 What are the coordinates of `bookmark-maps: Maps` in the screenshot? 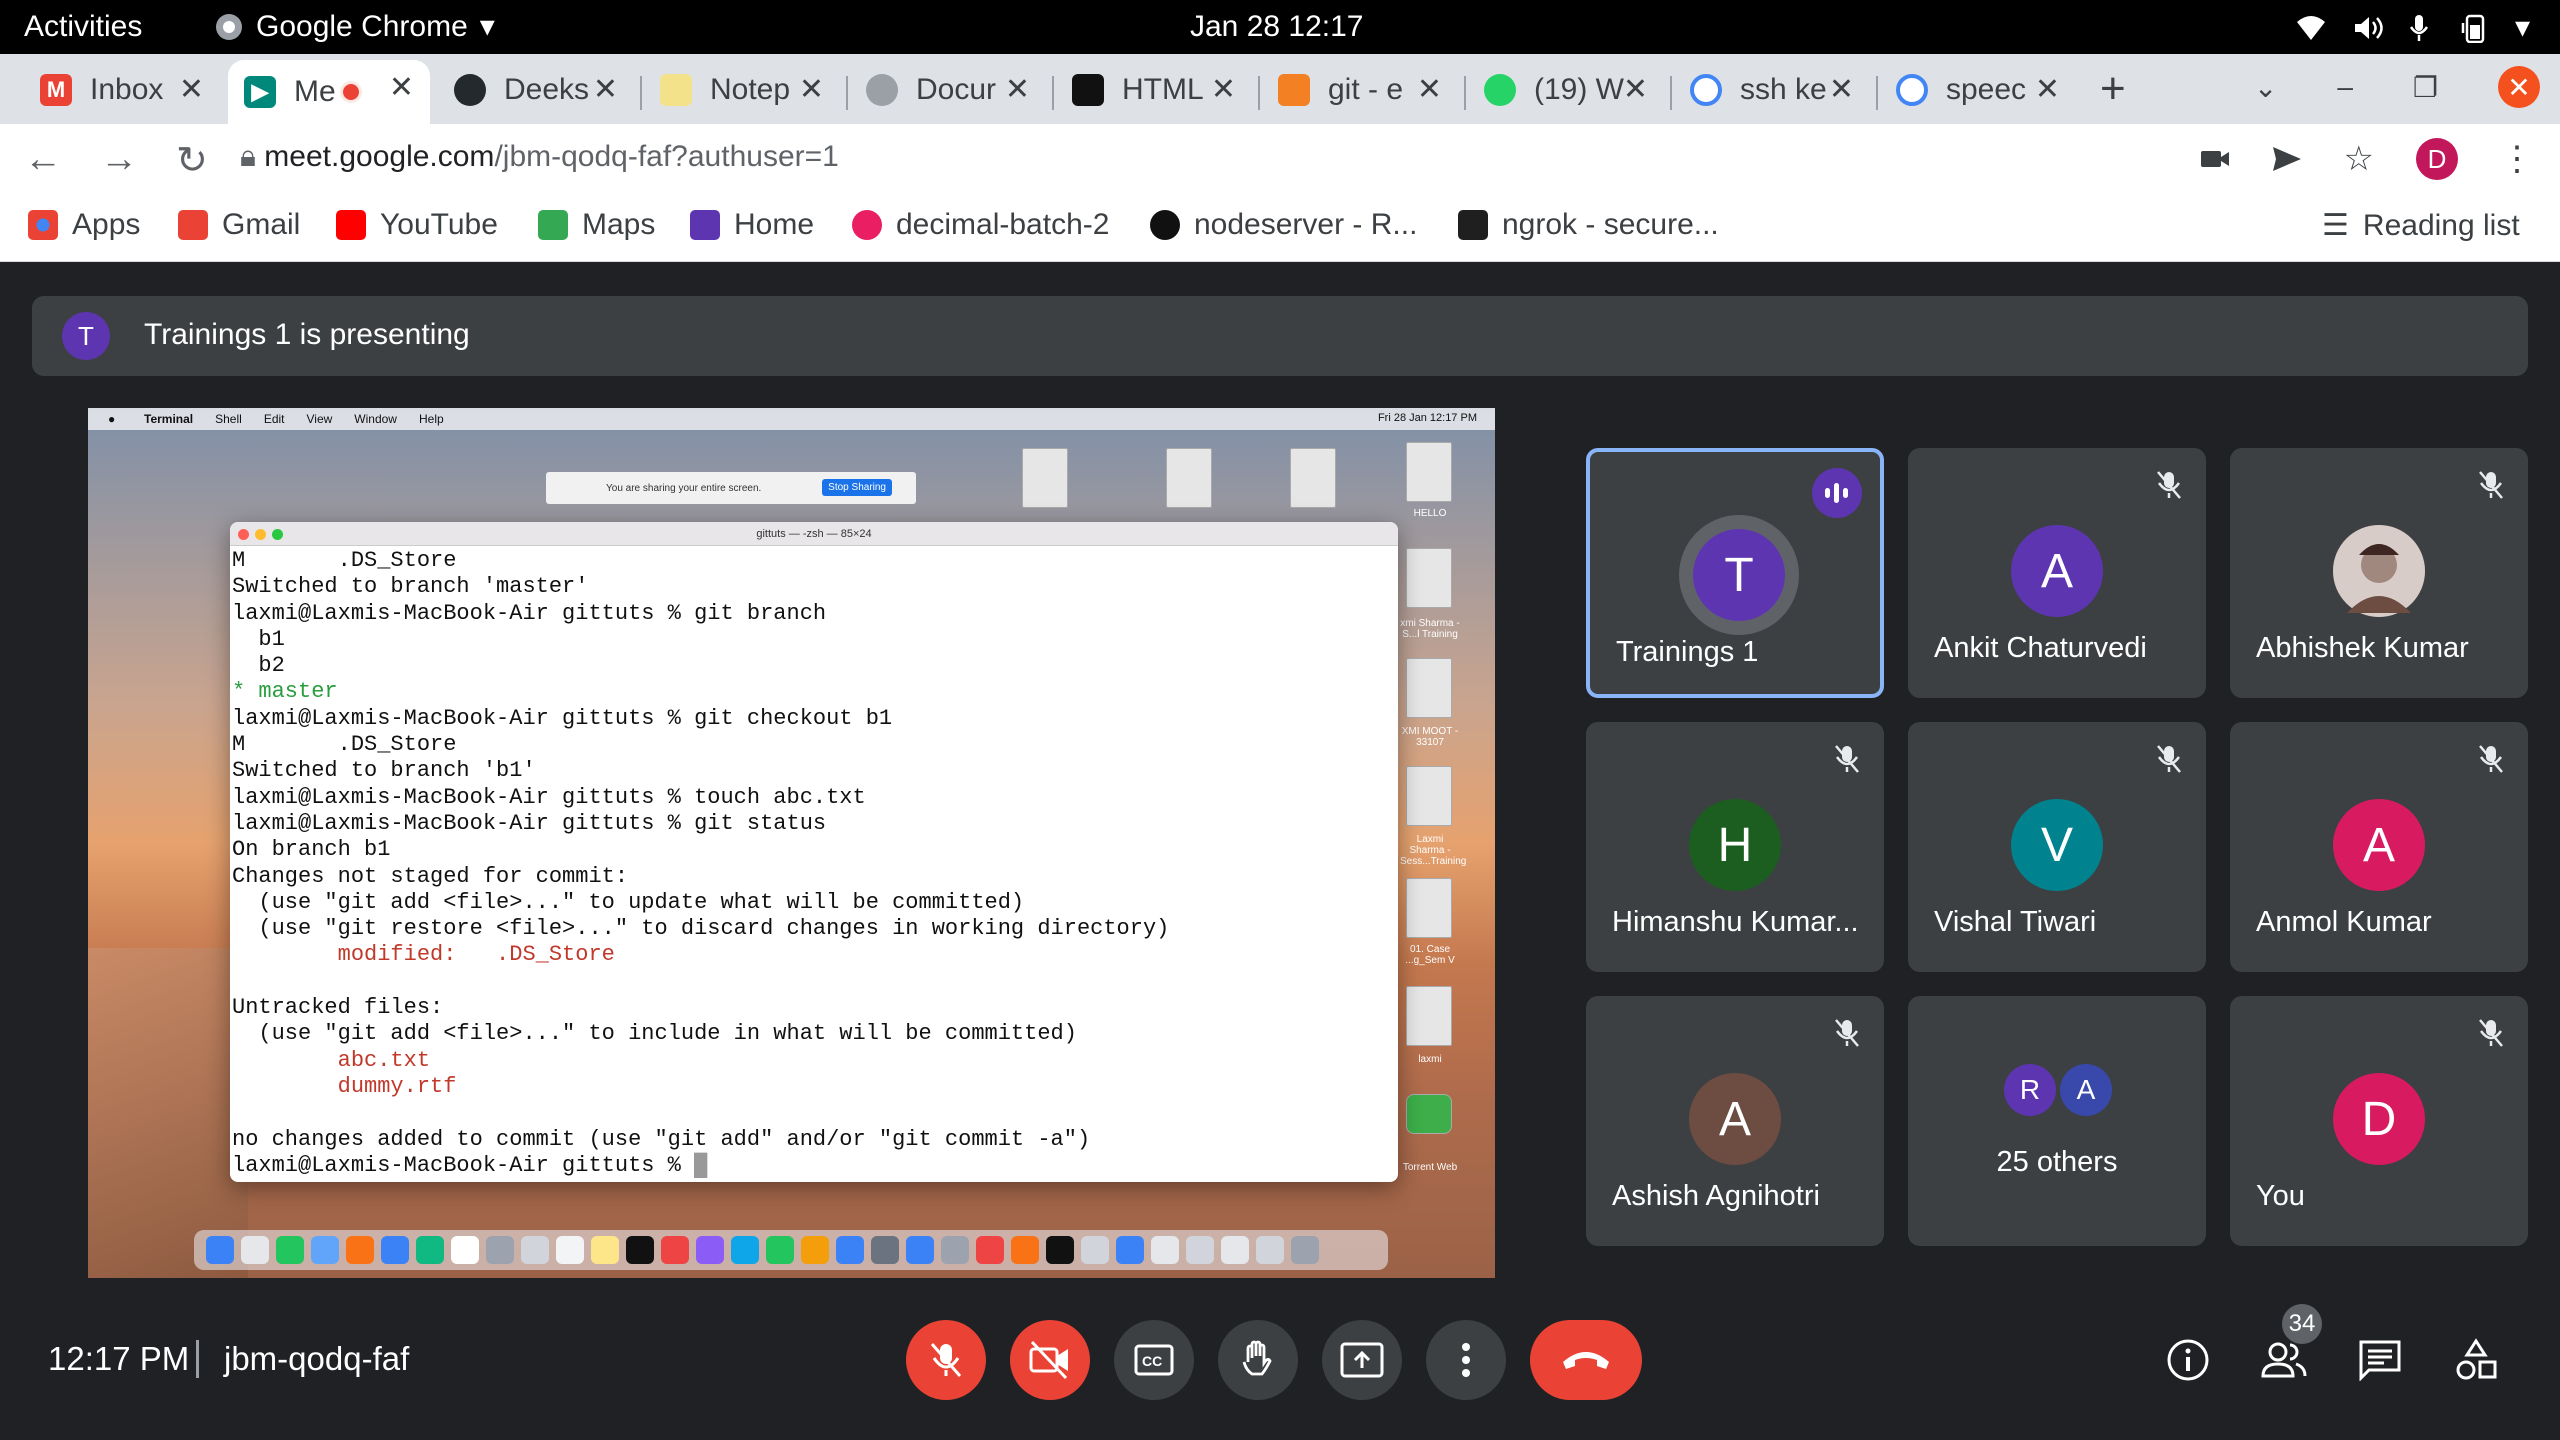 It's located at (596, 225).